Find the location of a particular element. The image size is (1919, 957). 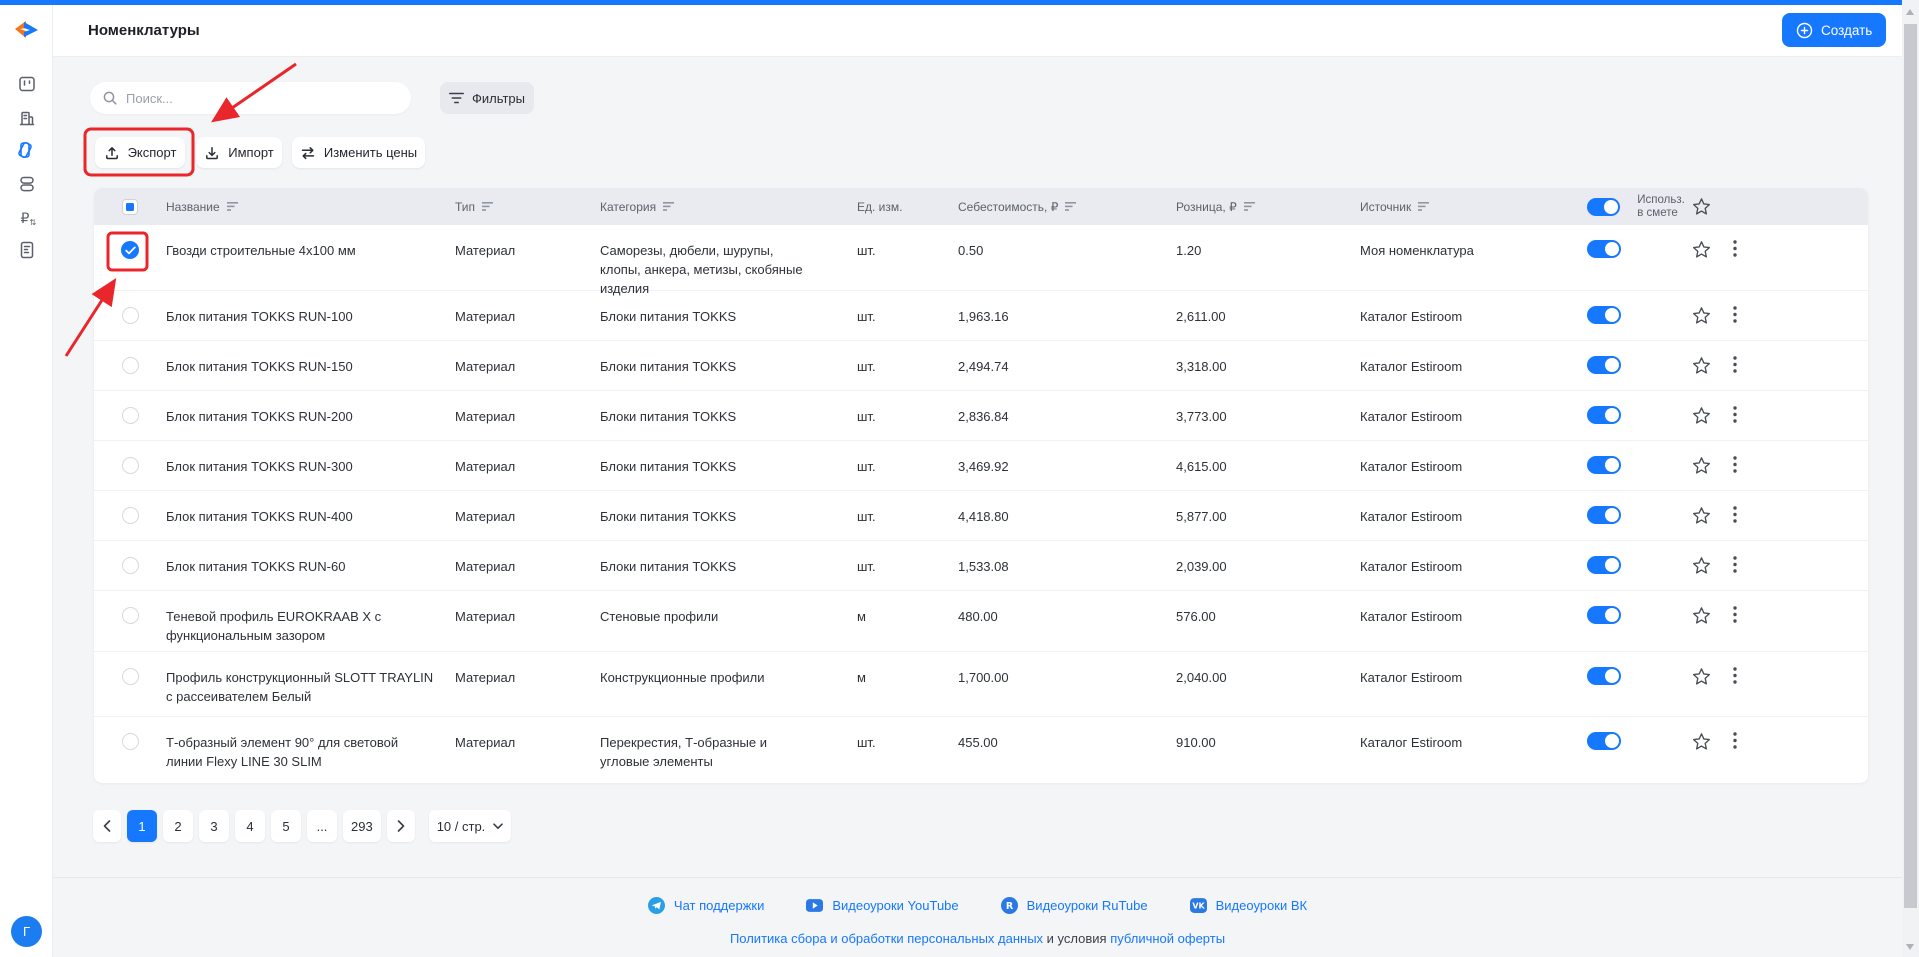

page-button-5: 5 is located at coordinates (286, 826).